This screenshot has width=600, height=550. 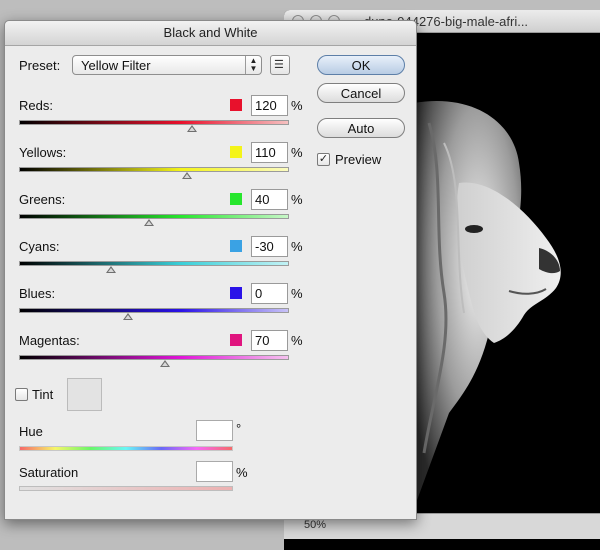 What do you see at coordinates (239, 428) in the screenshot?
I see `hue-degree-unit: °` at bounding box center [239, 428].